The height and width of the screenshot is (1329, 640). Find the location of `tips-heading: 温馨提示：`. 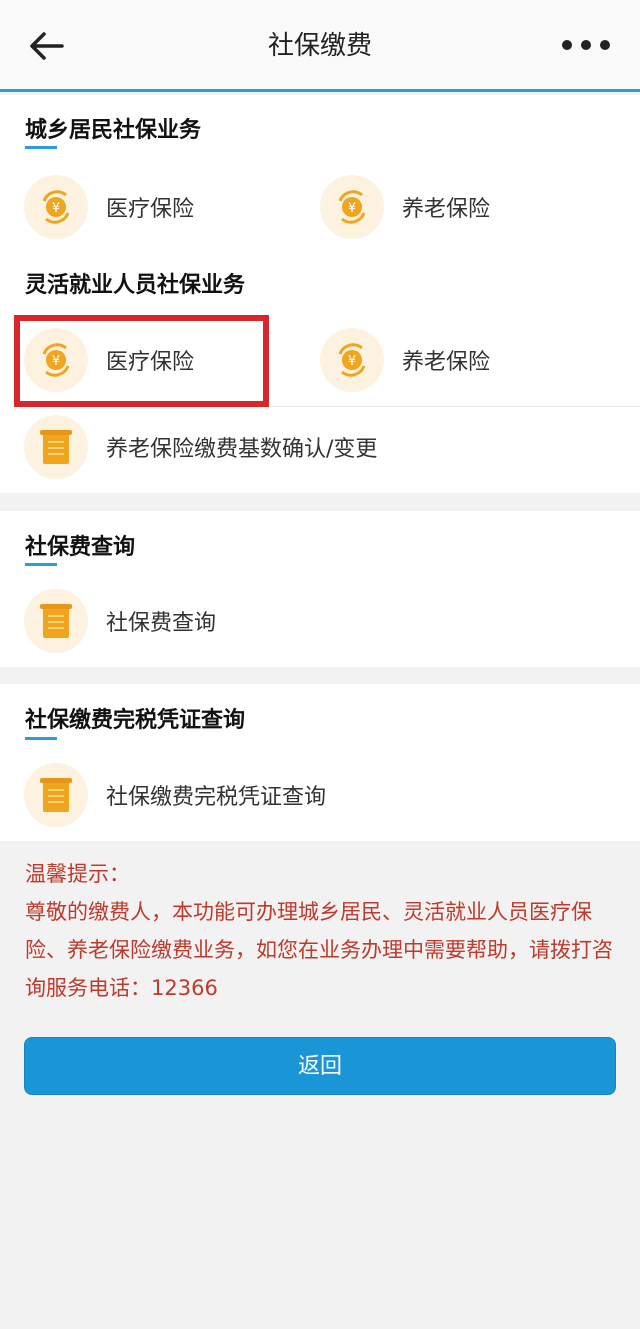

tips-heading: 温馨提示： is located at coordinates (77, 874).